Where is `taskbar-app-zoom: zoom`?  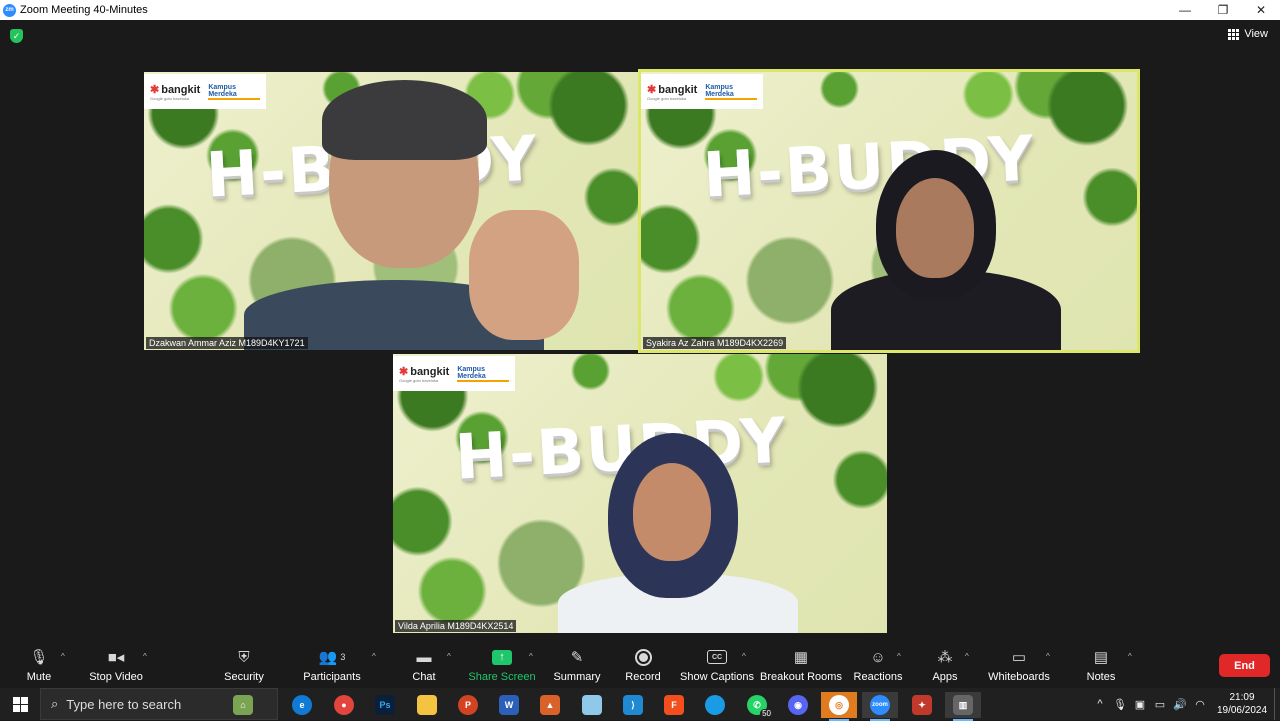 taskbar-app-zoom: zoom is located at coordinates (880, 706).